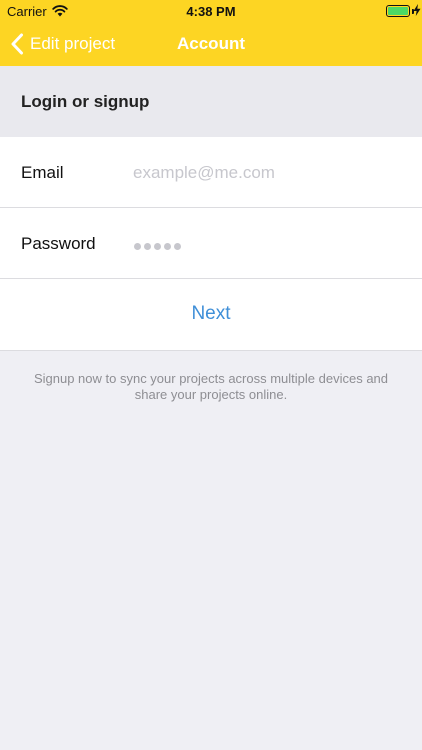  Describe the element at coordinates (211, 101) in the screenshot. I see `section-header: Login or signup` at that location.